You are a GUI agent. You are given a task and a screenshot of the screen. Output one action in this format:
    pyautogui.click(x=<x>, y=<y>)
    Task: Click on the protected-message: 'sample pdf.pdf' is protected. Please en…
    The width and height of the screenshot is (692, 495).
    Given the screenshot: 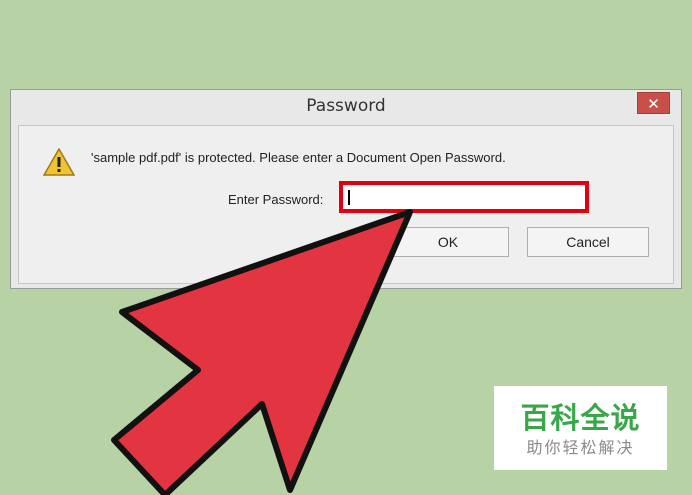 What is the action you would take?
    pyautogui.click(x=298, y=157)
    